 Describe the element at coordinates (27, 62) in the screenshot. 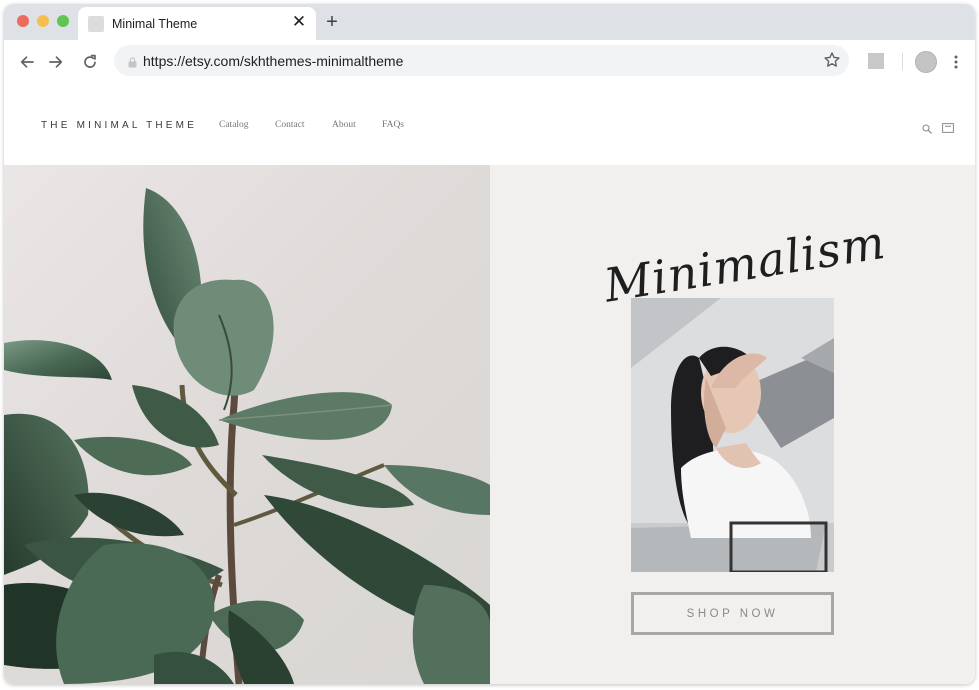

I see `back-arrow-icon` at that location.